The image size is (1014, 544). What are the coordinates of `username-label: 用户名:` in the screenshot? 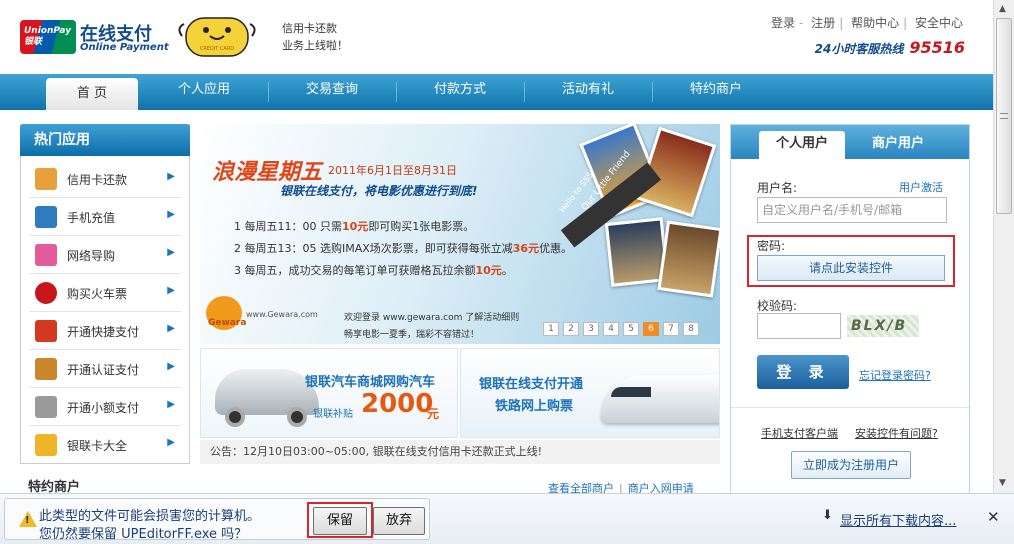 It's located at (777, 188).